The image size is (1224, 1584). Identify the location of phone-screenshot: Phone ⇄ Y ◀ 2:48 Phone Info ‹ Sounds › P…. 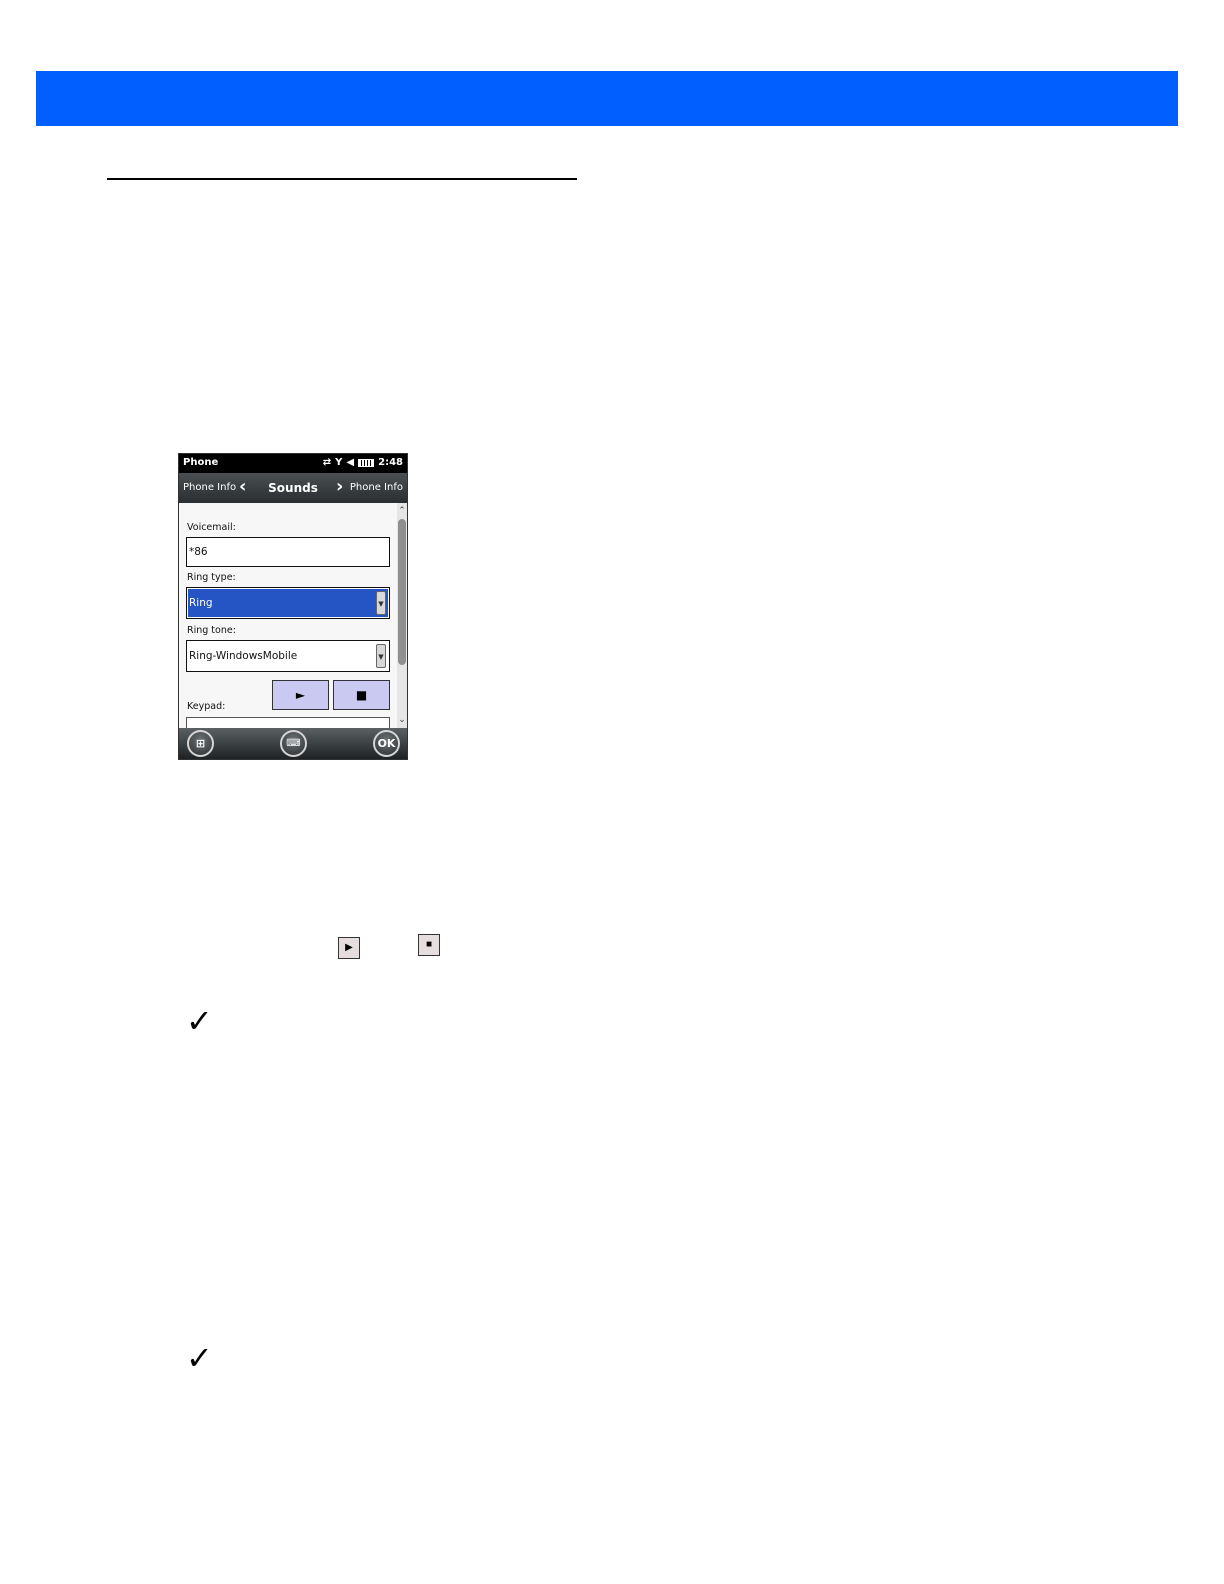
(293, 606).